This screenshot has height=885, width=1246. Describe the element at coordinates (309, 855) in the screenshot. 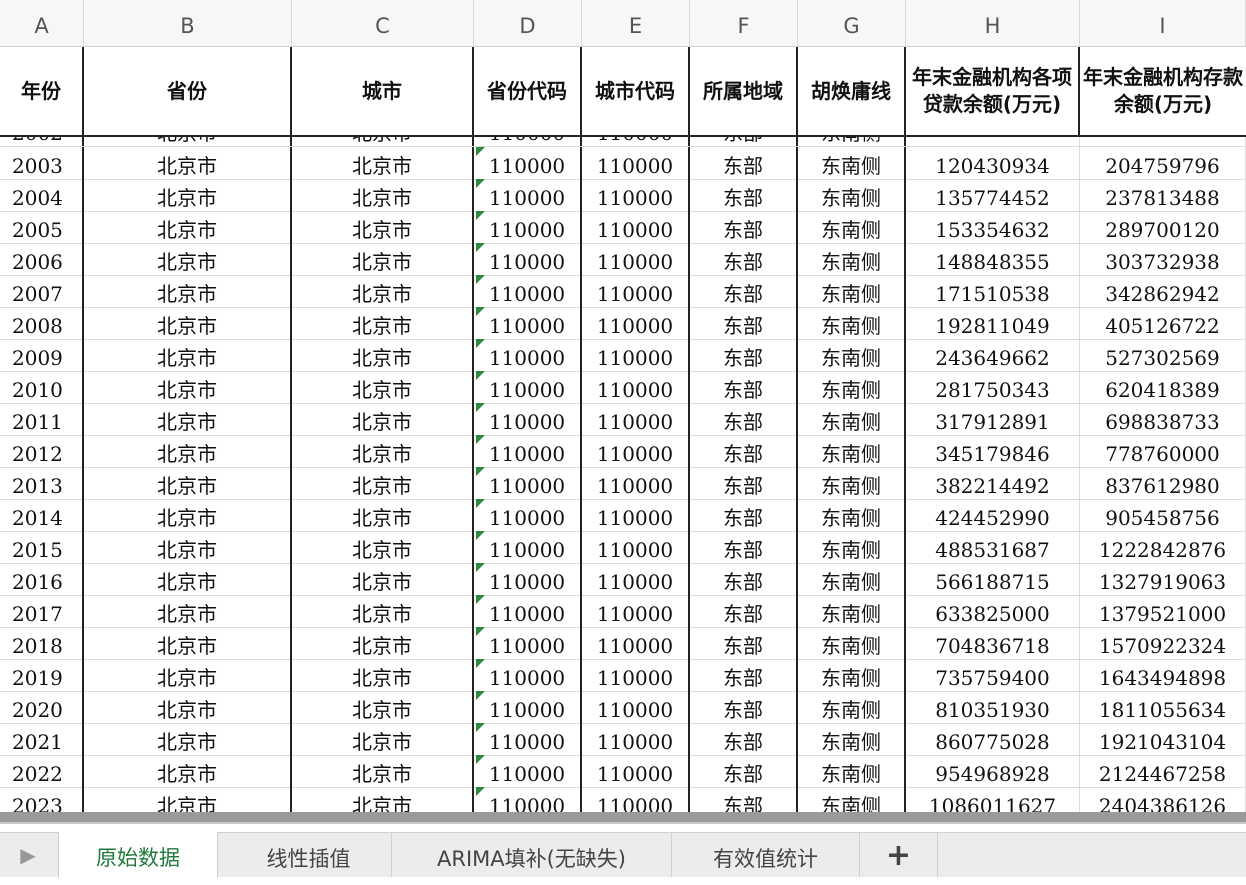

I see `sheet-tab-2: 线性插值` at that location.